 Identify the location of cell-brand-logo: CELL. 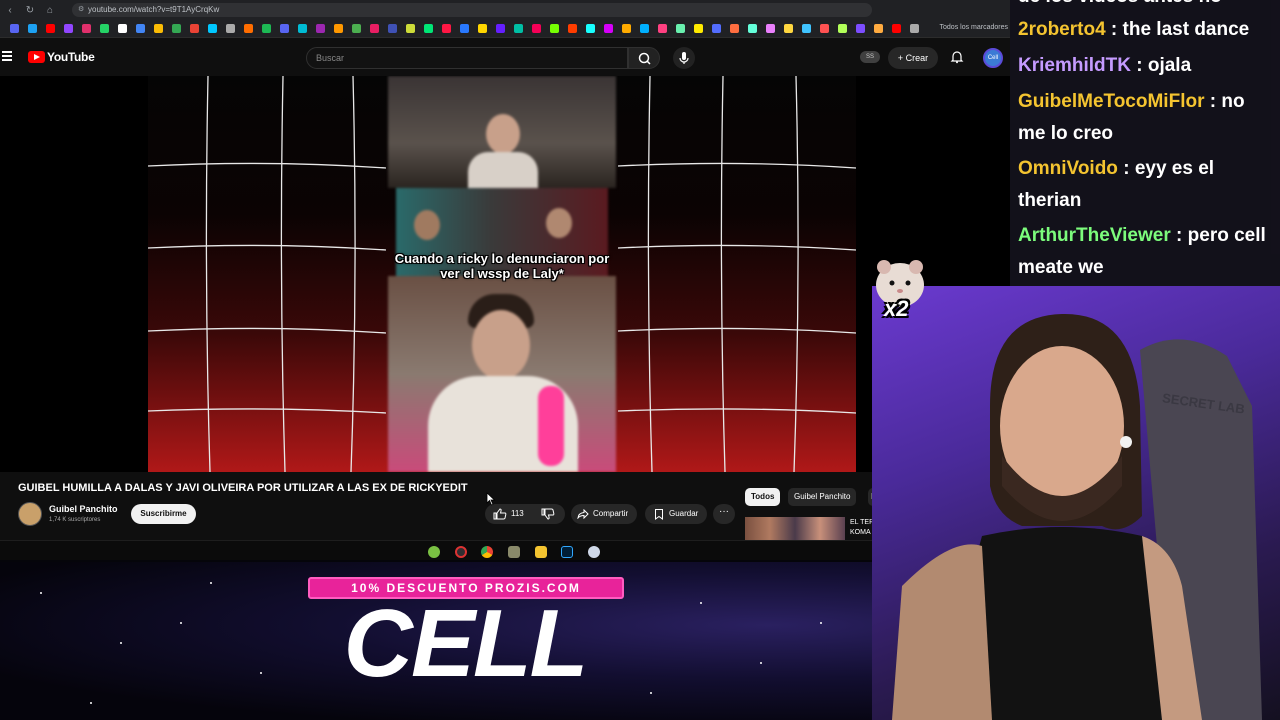
(466, 643).